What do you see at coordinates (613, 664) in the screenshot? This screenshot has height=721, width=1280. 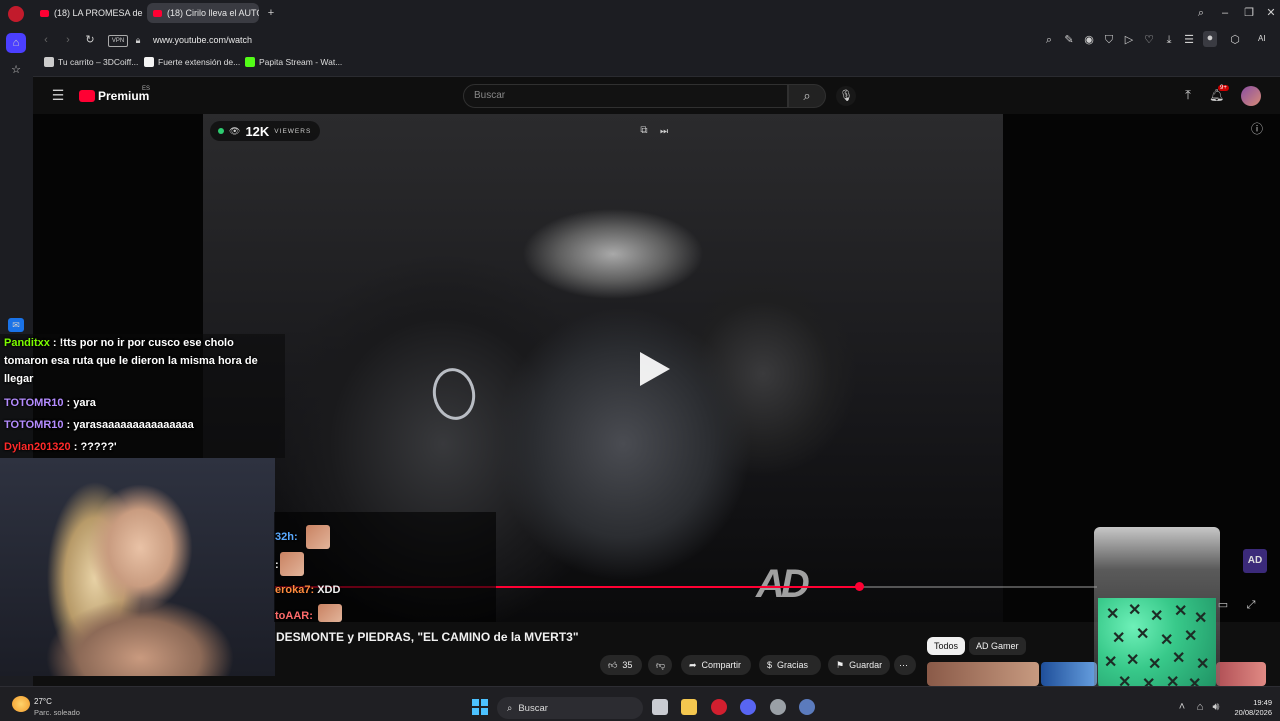 I see `thumbs-up-icon: 👍︎` at bounding box center [613, 664].